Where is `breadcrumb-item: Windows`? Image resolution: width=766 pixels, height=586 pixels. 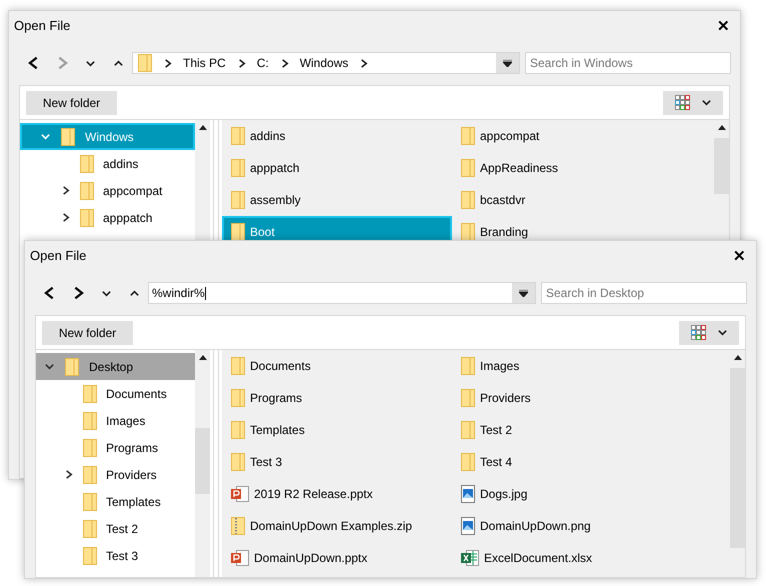 breadcrumb-item: Windows is located at coordinates (324, 63).